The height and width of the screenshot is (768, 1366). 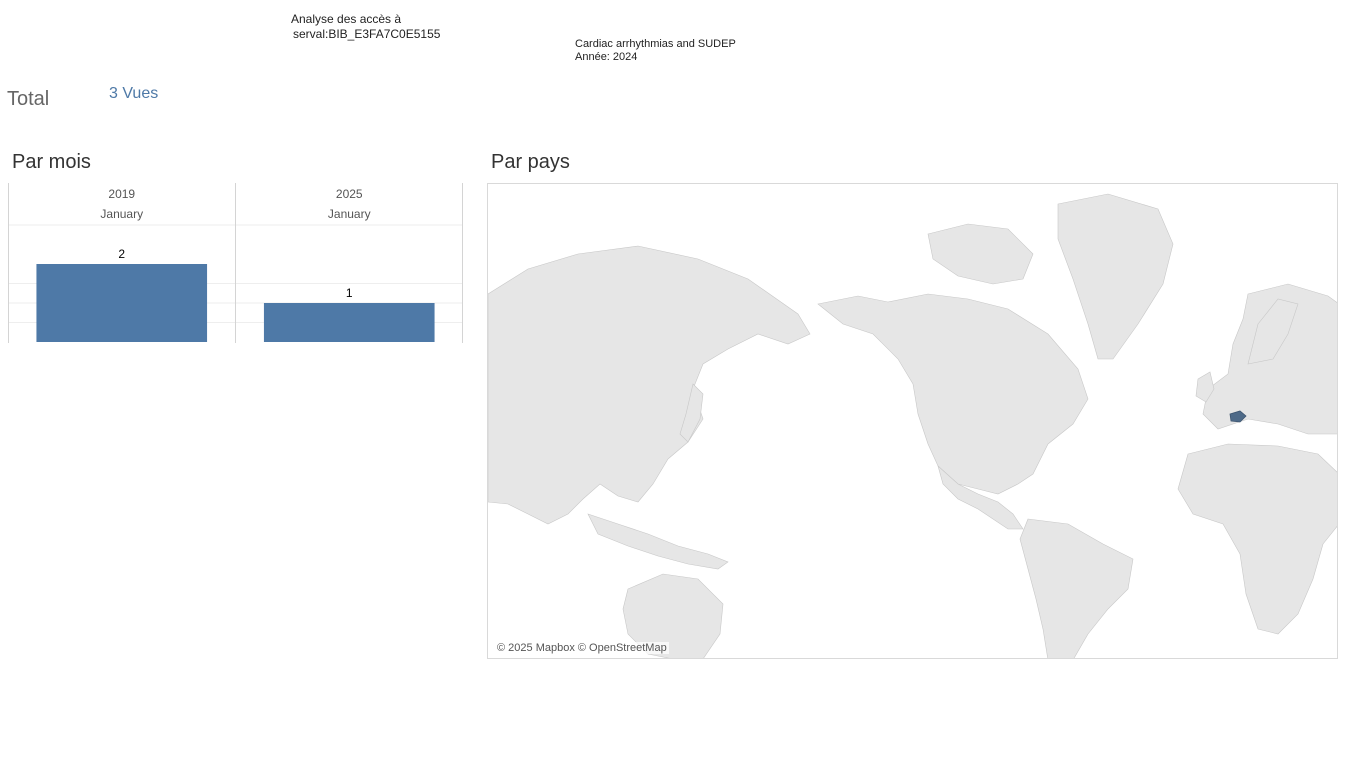 I want to click on map-se-asia, so click(x=658, y=541).